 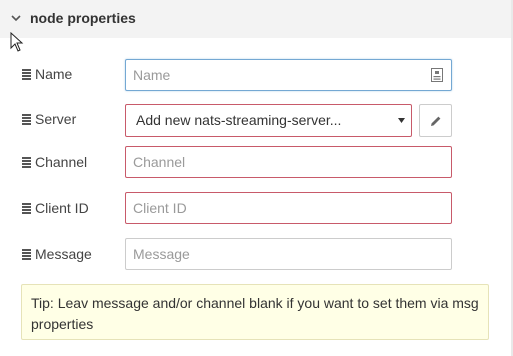 What do you see at coordinates (83, 18) in the screenshot?
I see `section-title: node properties` at bounding box center [83, 18].